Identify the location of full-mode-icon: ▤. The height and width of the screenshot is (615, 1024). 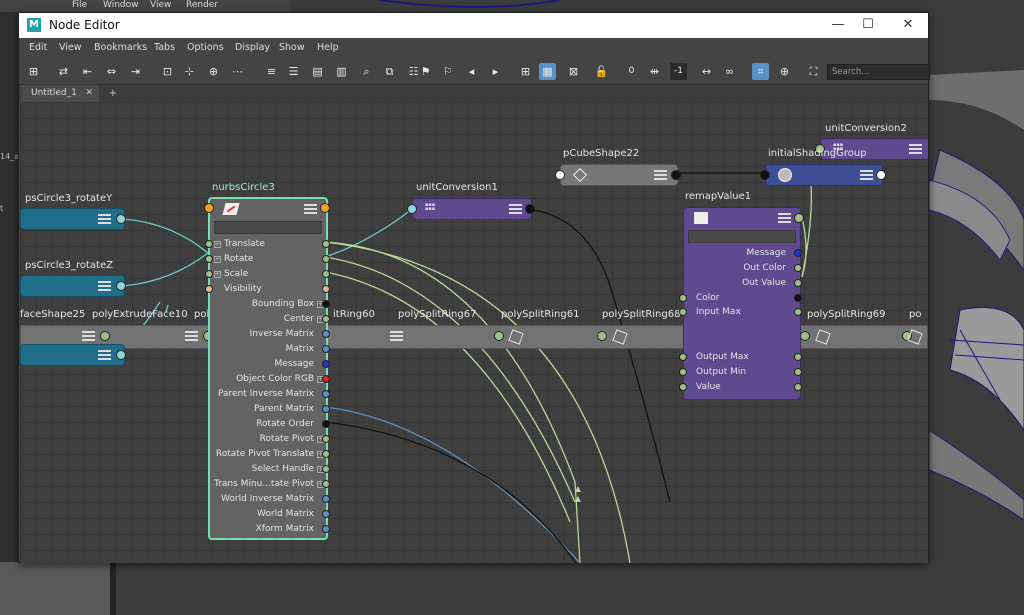
(317, 71).